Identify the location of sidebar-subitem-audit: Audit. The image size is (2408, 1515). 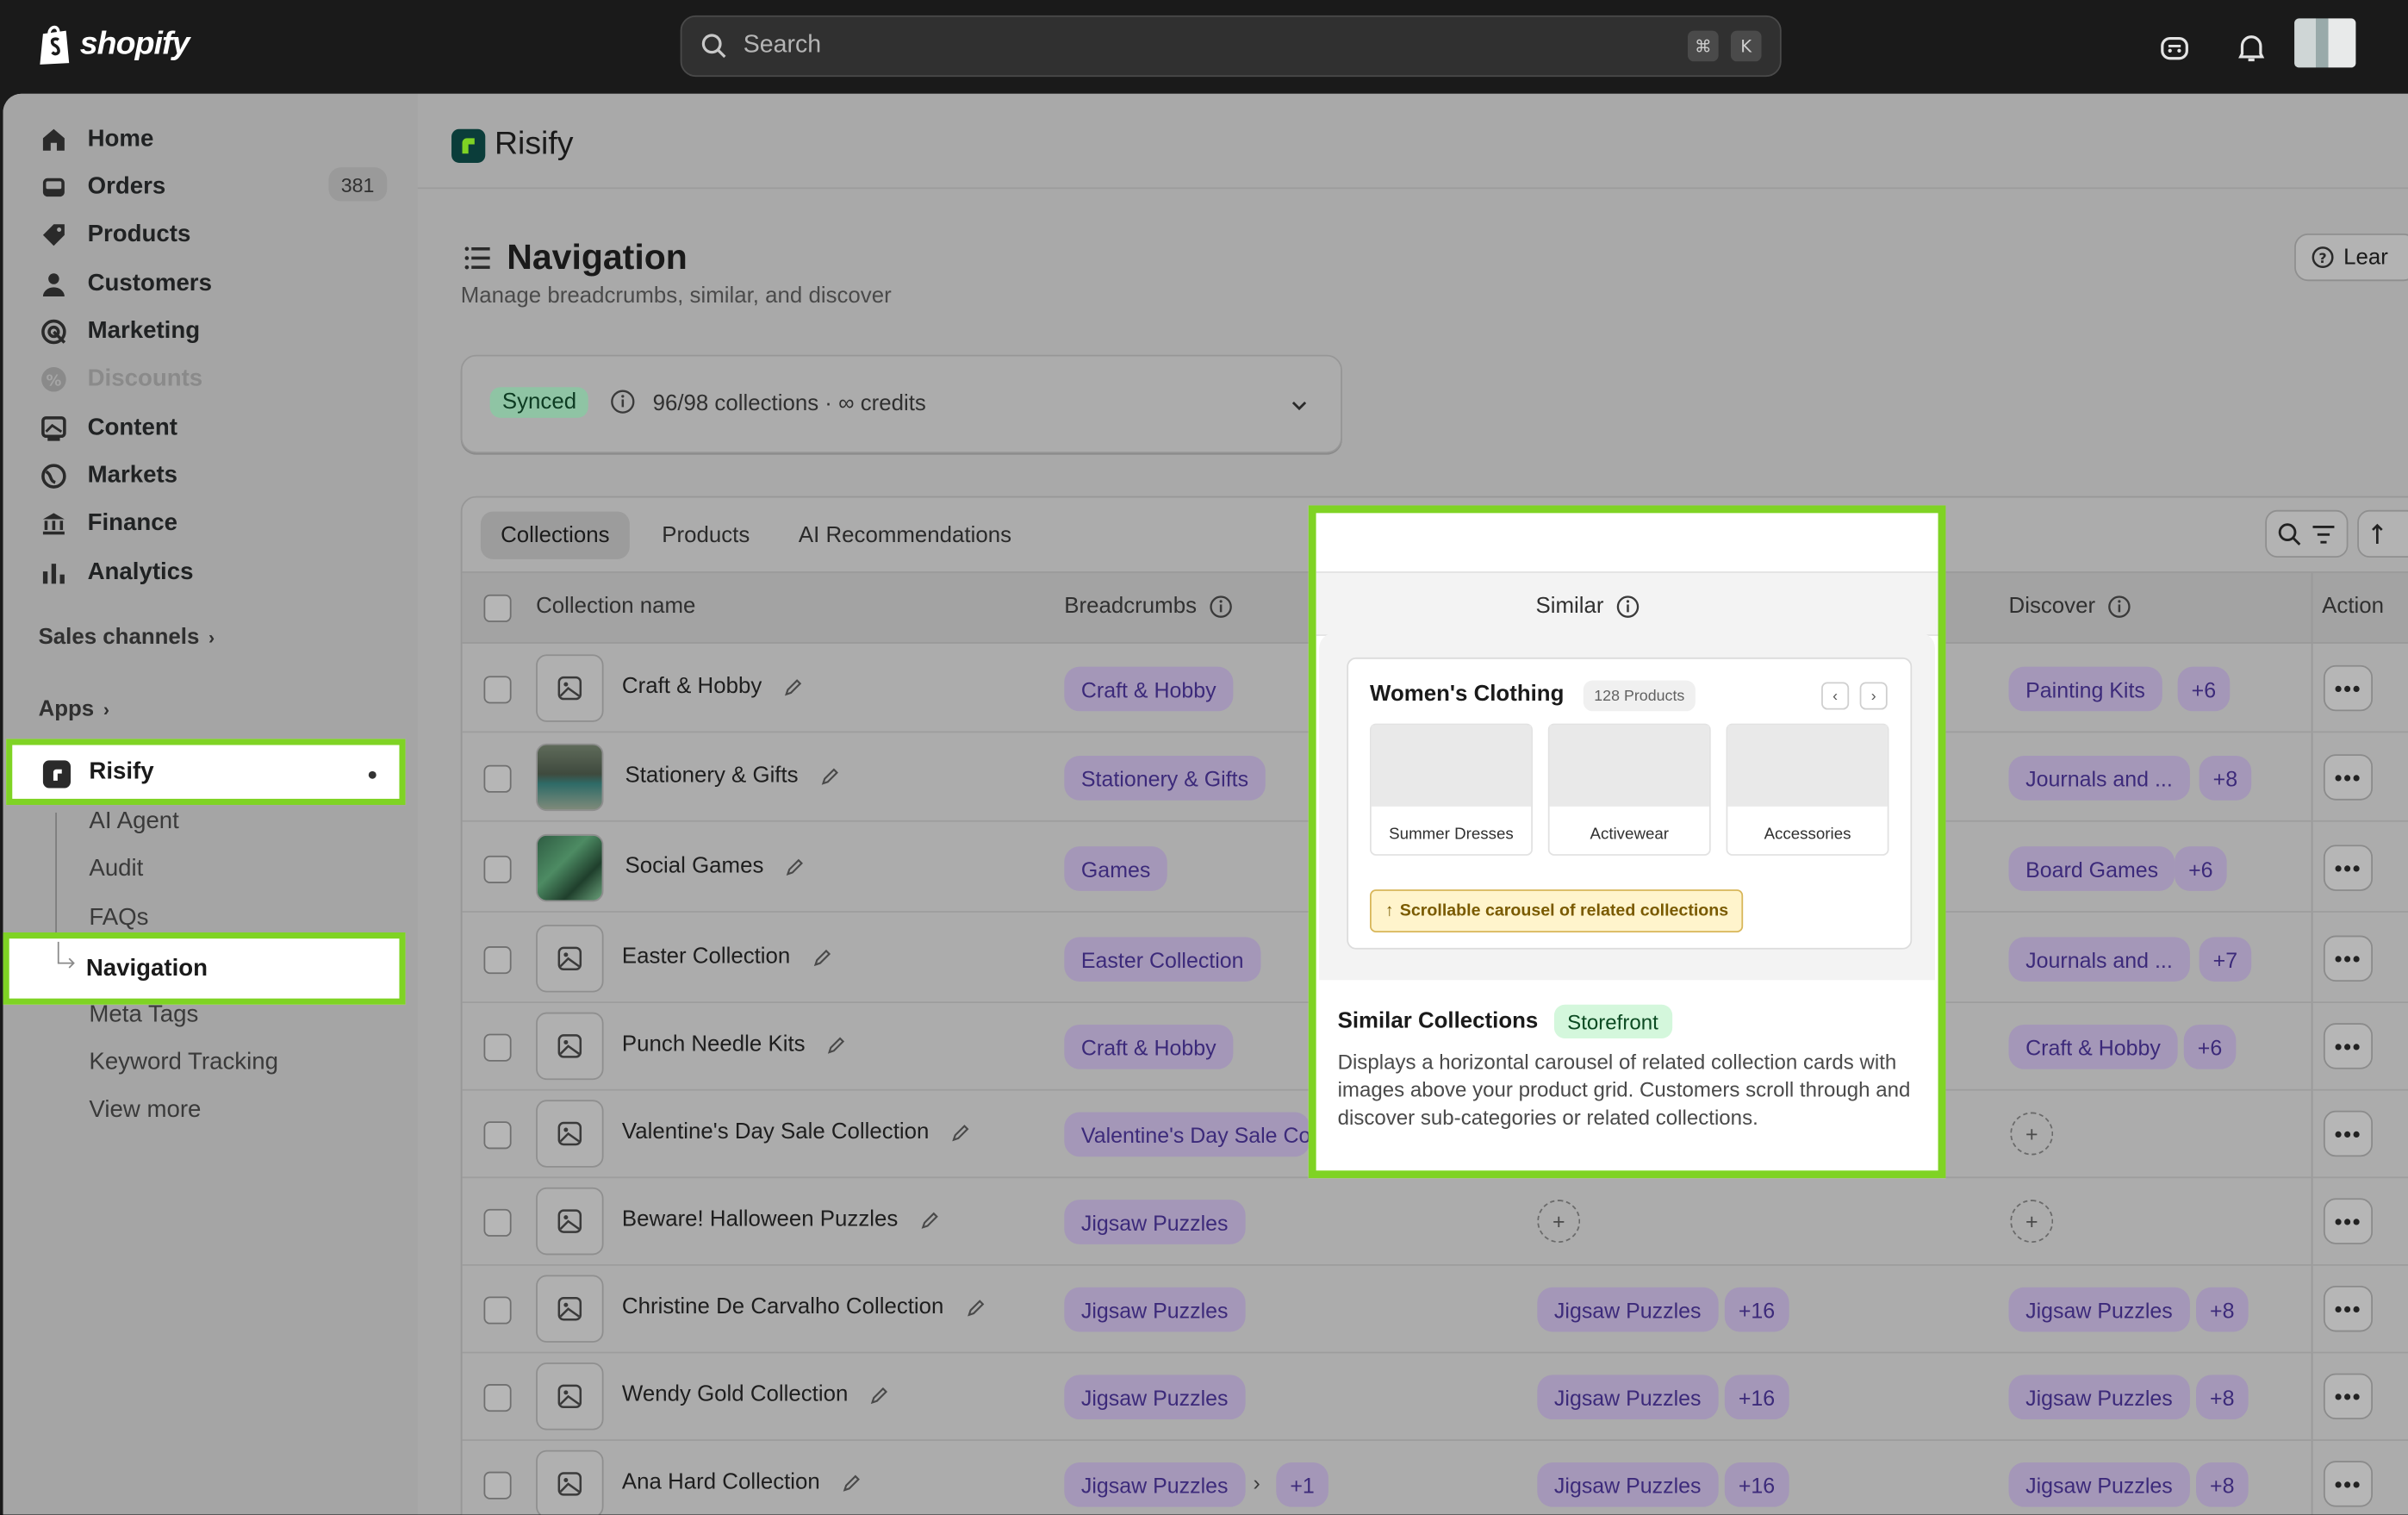
(116, 869).